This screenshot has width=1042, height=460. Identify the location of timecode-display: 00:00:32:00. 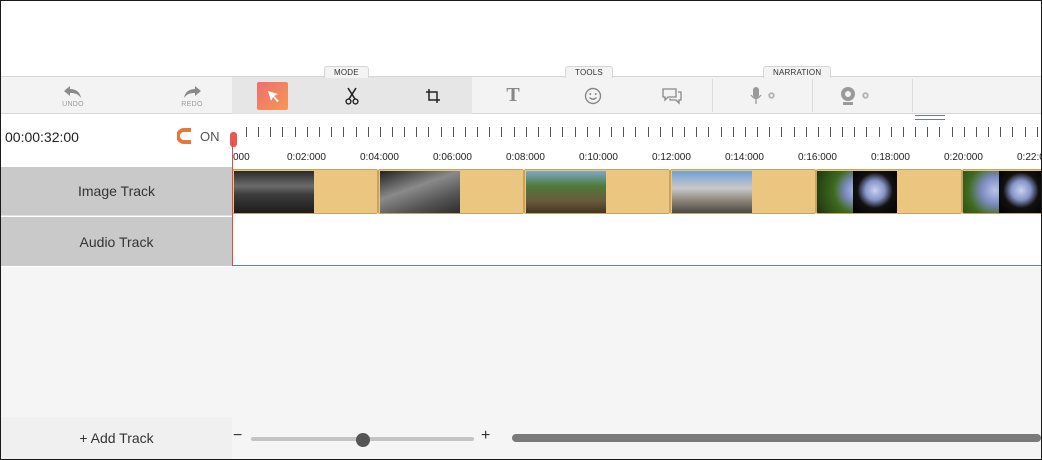
(42, 137).